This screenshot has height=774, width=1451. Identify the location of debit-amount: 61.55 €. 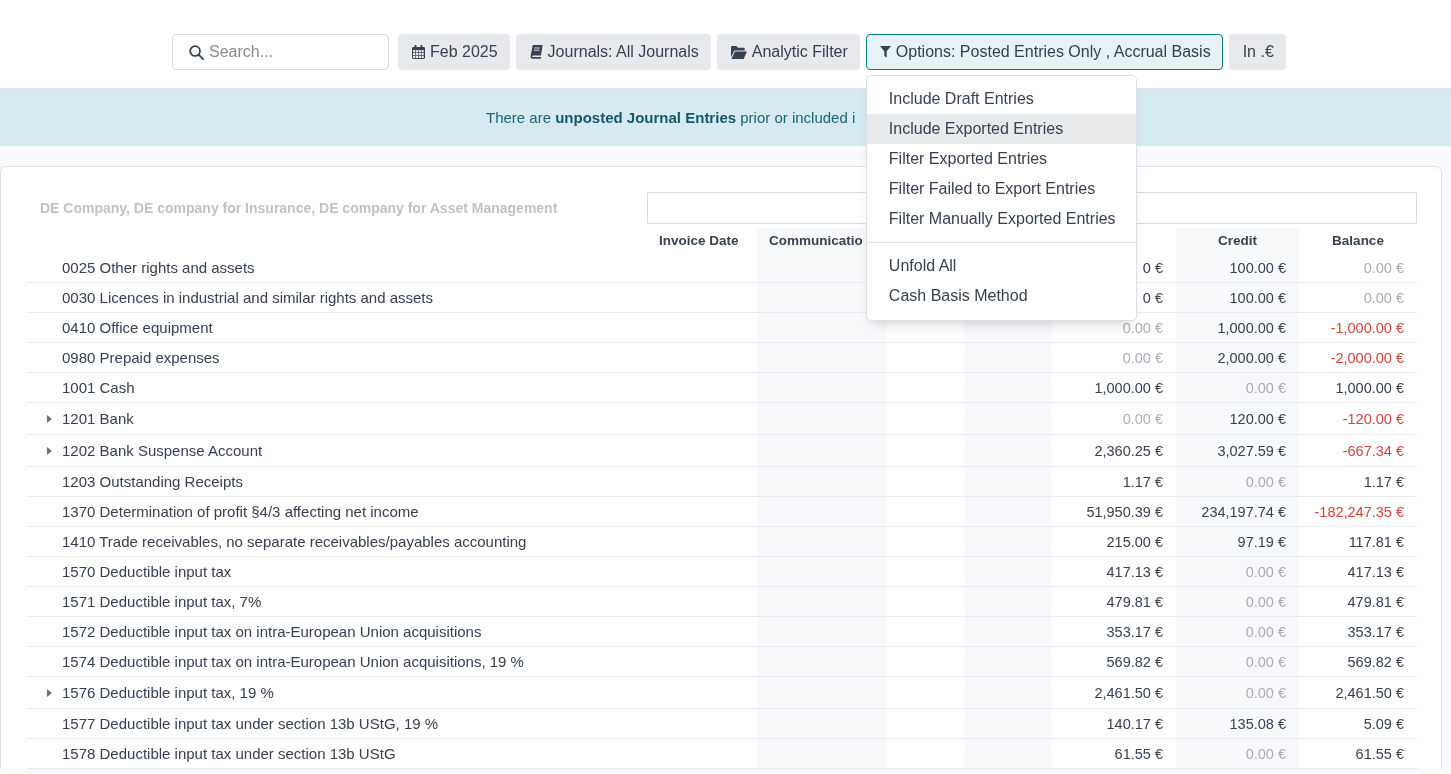
(1114, 754).